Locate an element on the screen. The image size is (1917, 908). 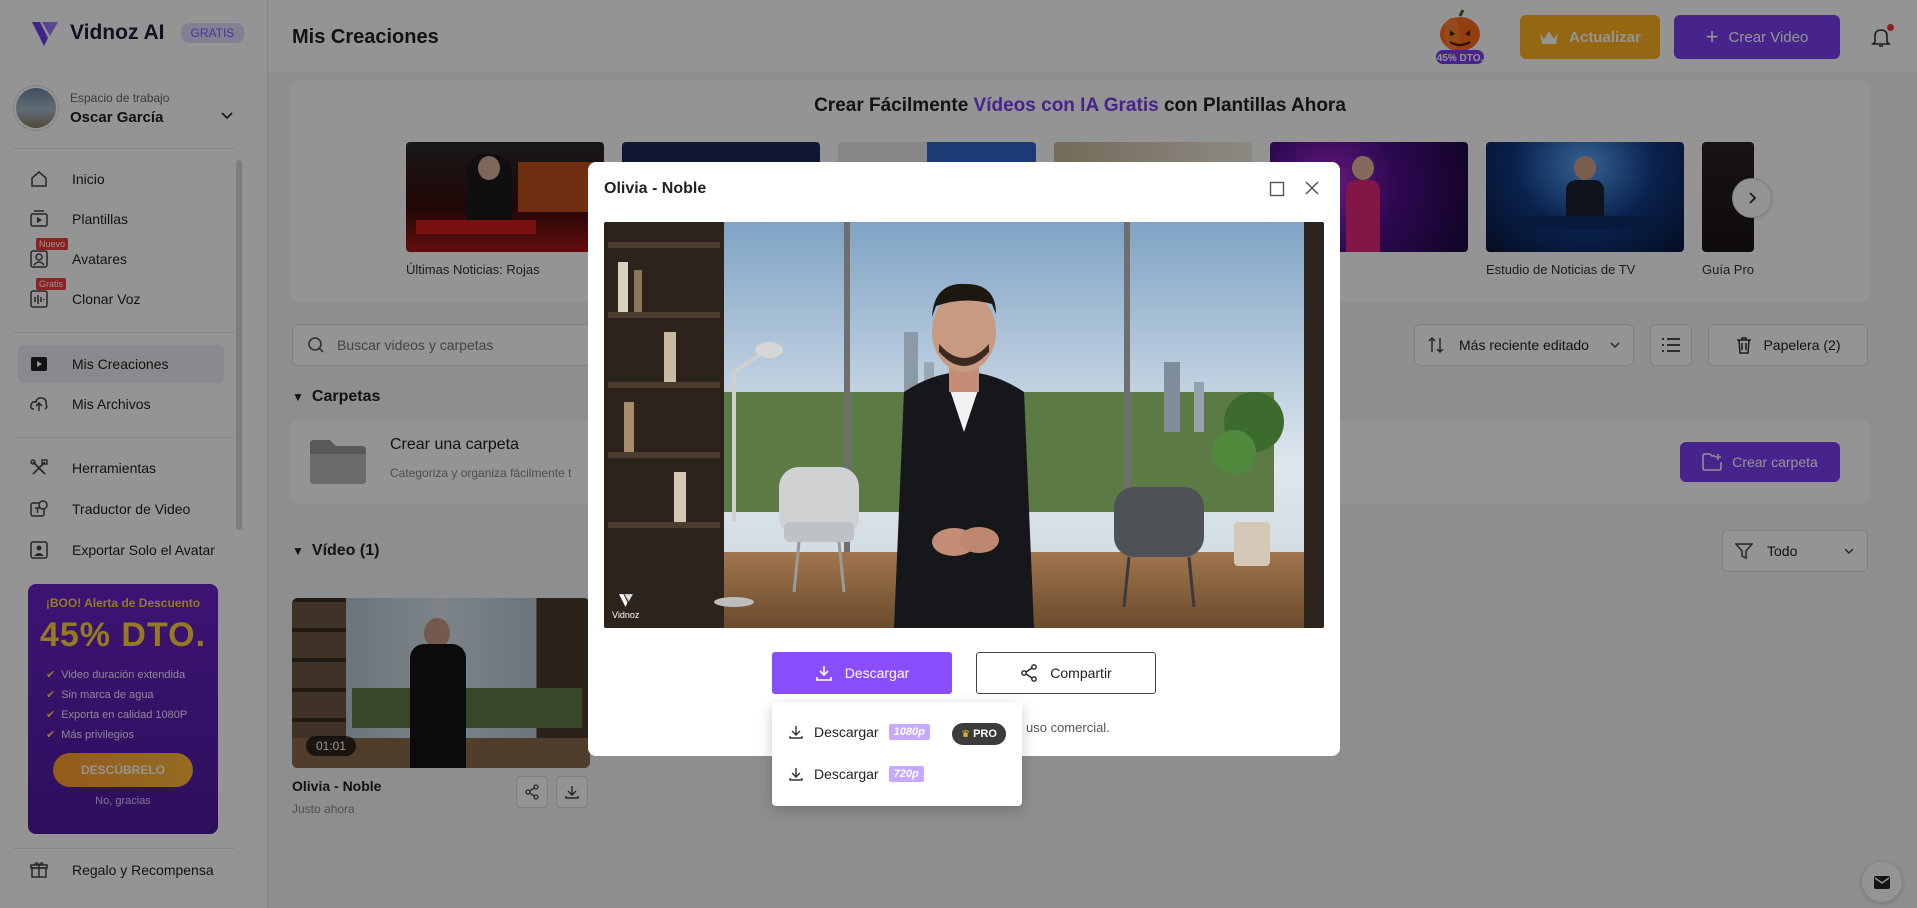
pro-badge: ♛ PRO is located at coordinates (979, 734).